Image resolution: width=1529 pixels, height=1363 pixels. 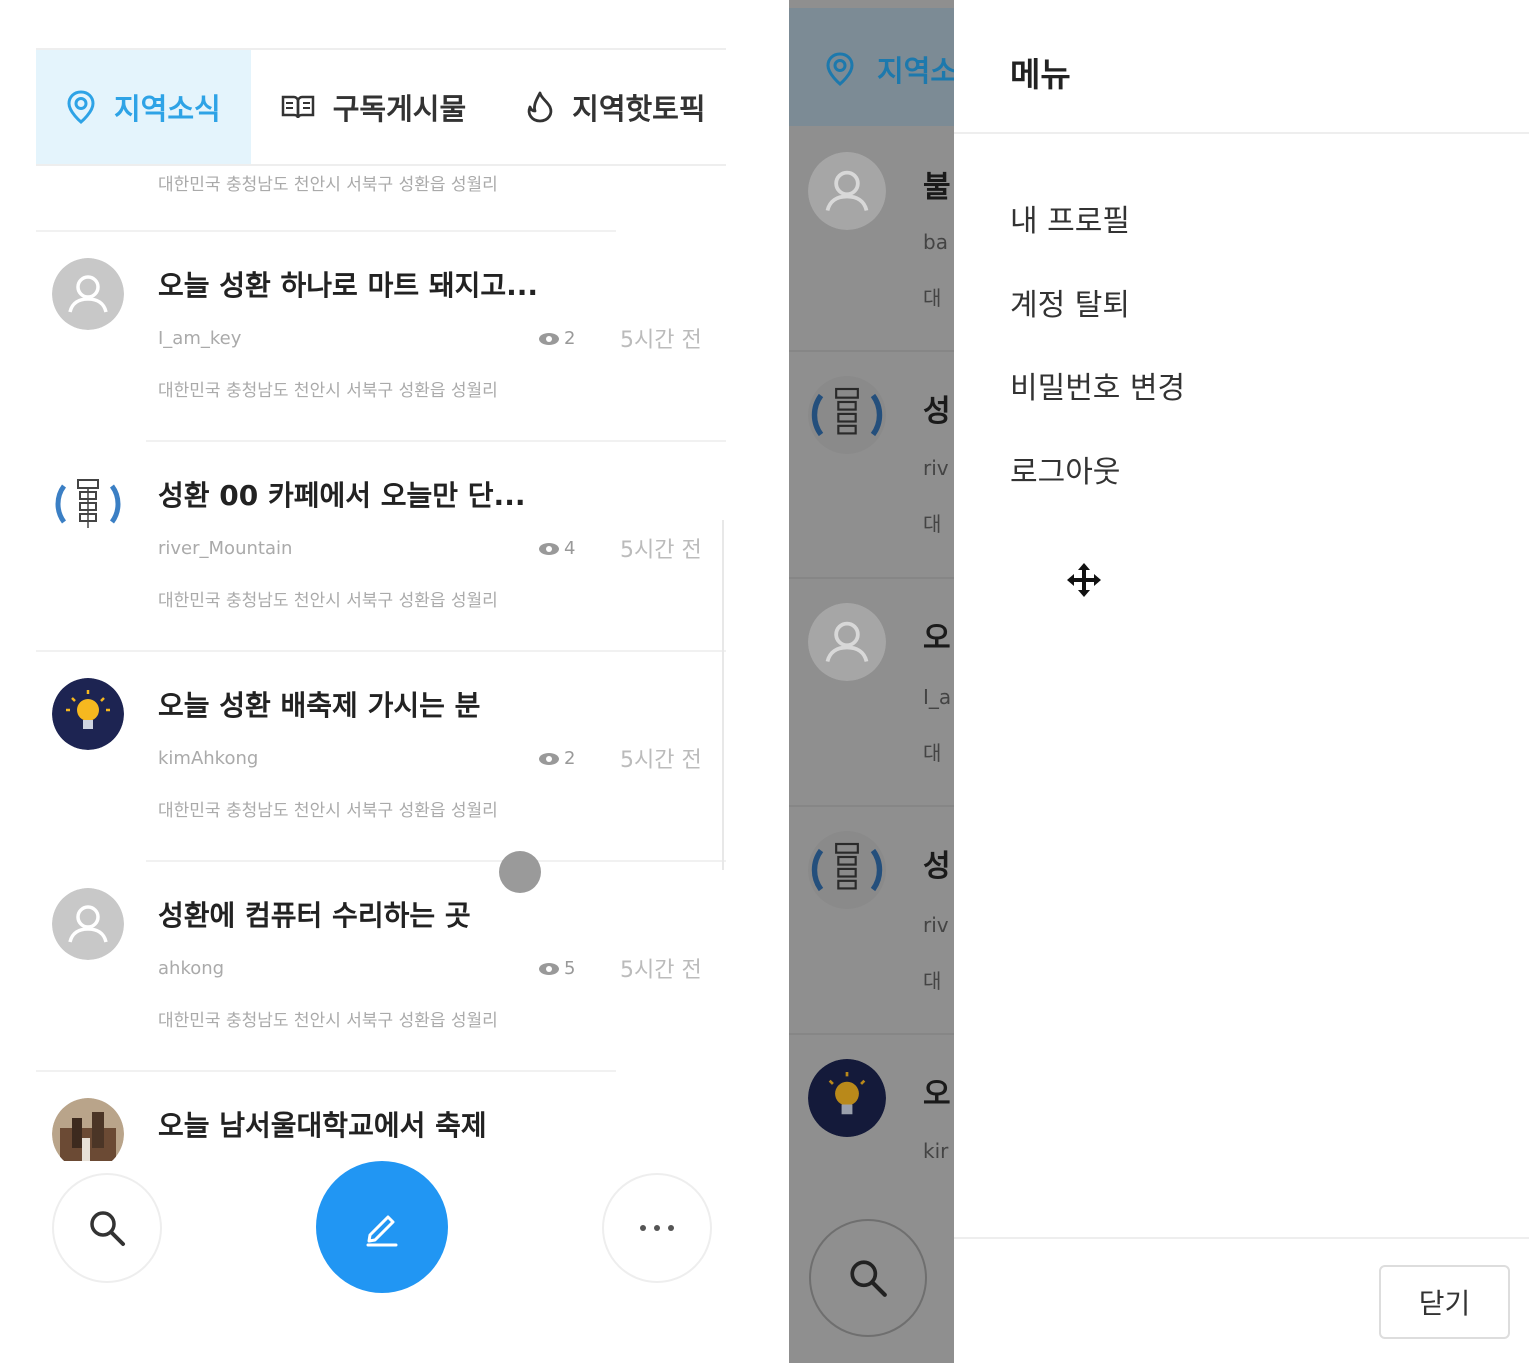 I want to click on dimmed-tabs: 지역소, so click(x=873, y=67).